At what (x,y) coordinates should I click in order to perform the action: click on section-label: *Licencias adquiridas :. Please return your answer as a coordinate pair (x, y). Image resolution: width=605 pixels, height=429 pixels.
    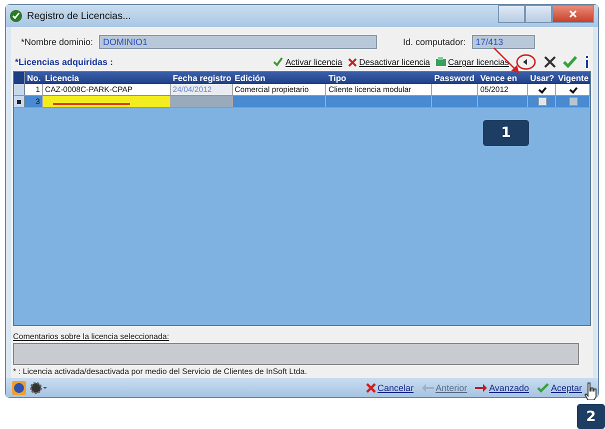
    Looking at the image, I should click on (64, 62).